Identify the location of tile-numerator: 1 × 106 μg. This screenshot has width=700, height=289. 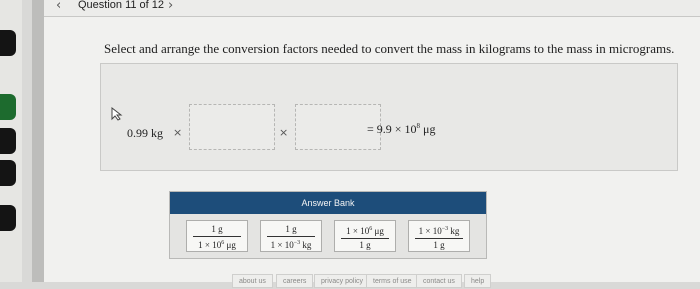
(365, 231).